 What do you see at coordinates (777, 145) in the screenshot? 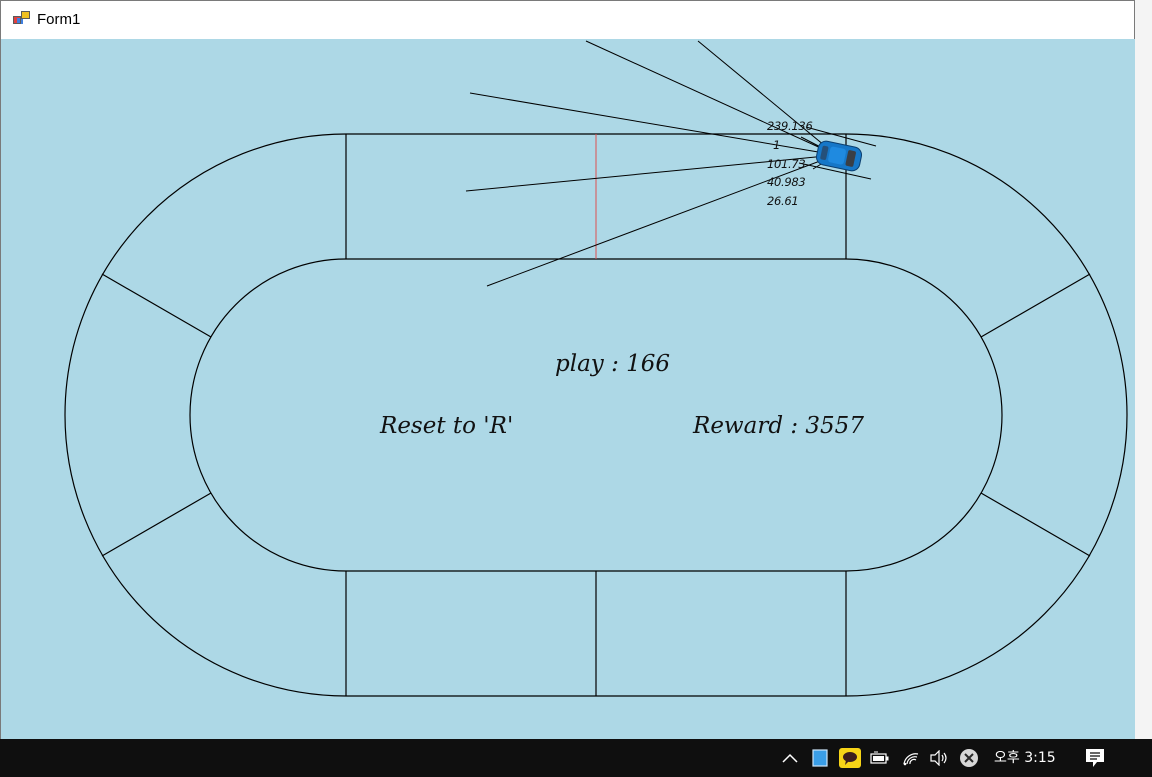
I see `sensor-readout: 1` at bounding box center [777, 145].